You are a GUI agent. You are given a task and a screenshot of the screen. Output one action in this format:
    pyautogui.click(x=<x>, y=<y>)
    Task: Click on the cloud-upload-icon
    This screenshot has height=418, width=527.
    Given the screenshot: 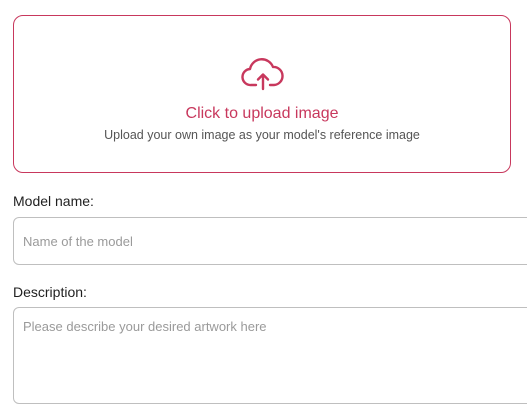 What is the action you would take?
    pyautogui.click(x=262, y=74)
    